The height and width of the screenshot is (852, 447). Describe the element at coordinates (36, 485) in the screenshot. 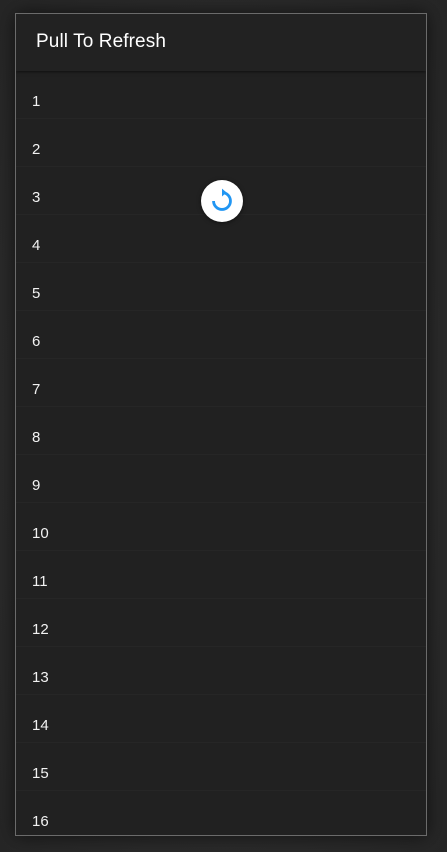

I see `list-item-label: 9` at that location.